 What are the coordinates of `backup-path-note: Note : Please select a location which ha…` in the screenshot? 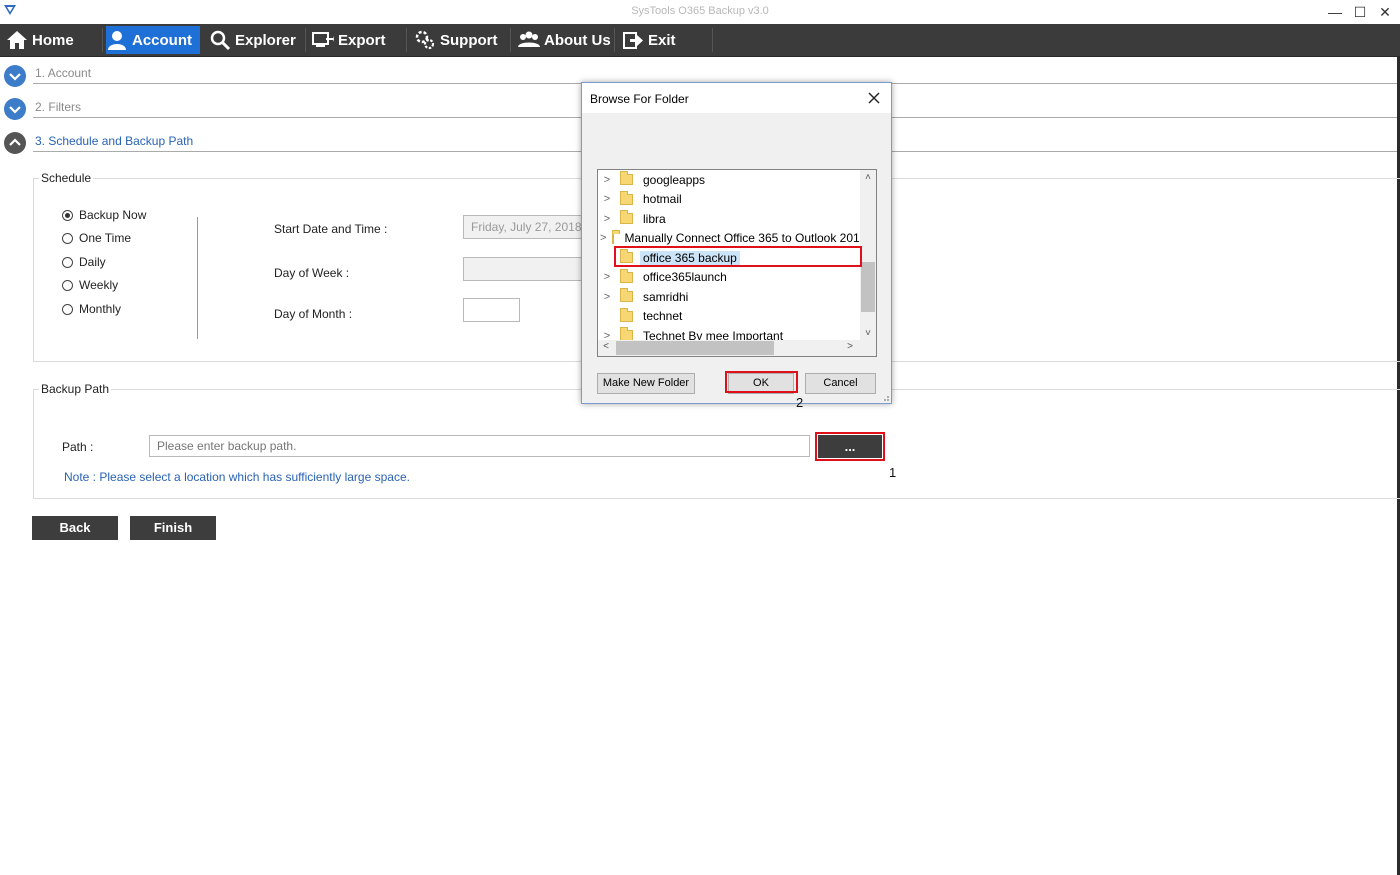 It's located at (237, 477).